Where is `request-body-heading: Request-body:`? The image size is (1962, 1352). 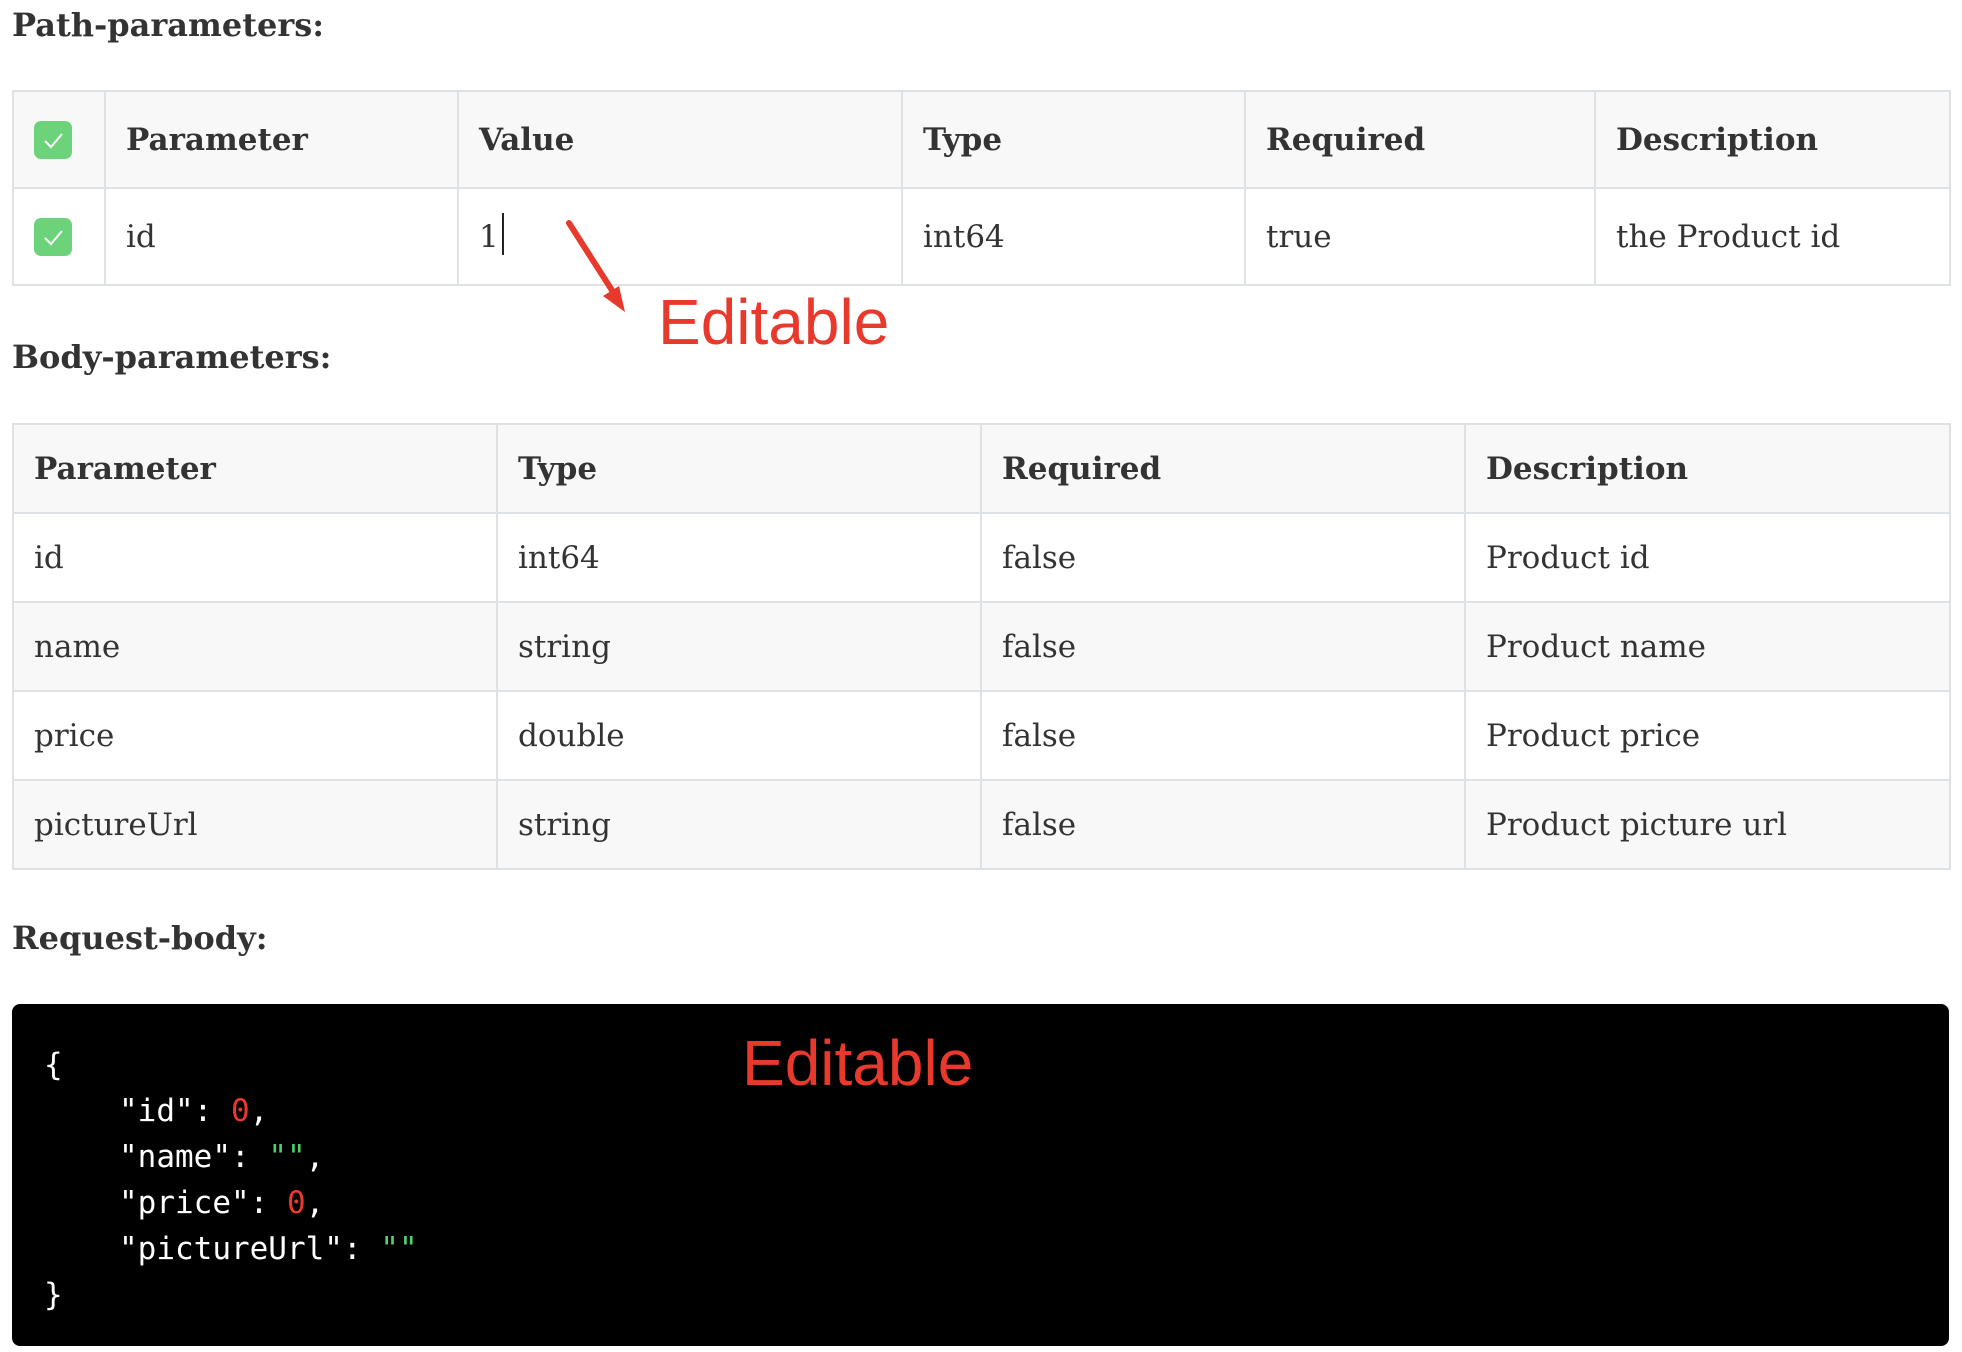 request-body-heading: Request-body: is located at coordinates (140, 938).